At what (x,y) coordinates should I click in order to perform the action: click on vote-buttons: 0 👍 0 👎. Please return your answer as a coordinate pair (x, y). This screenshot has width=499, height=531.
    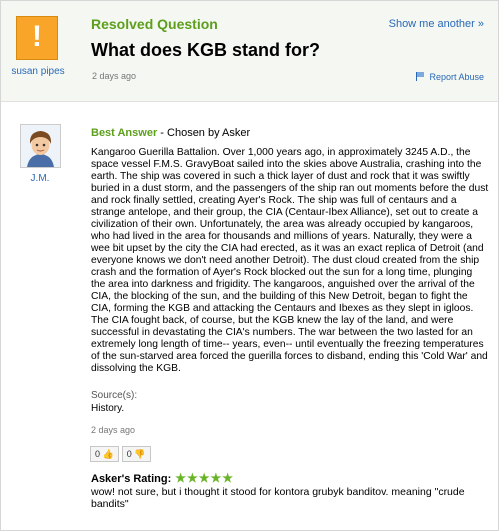
    Looking at the image, I should click on (122, 455).